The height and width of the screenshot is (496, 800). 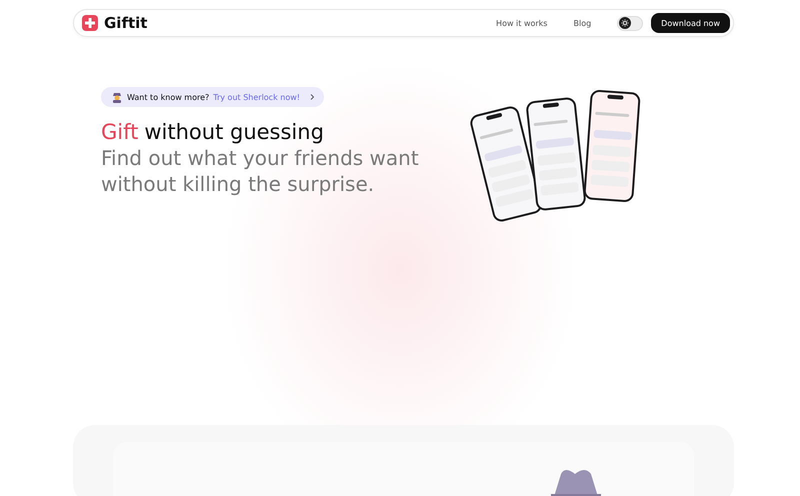 What do you see at coordinates (522, 23) in the screenshot?
I see `nav-link: How it works` at bounding box center [522, 23].